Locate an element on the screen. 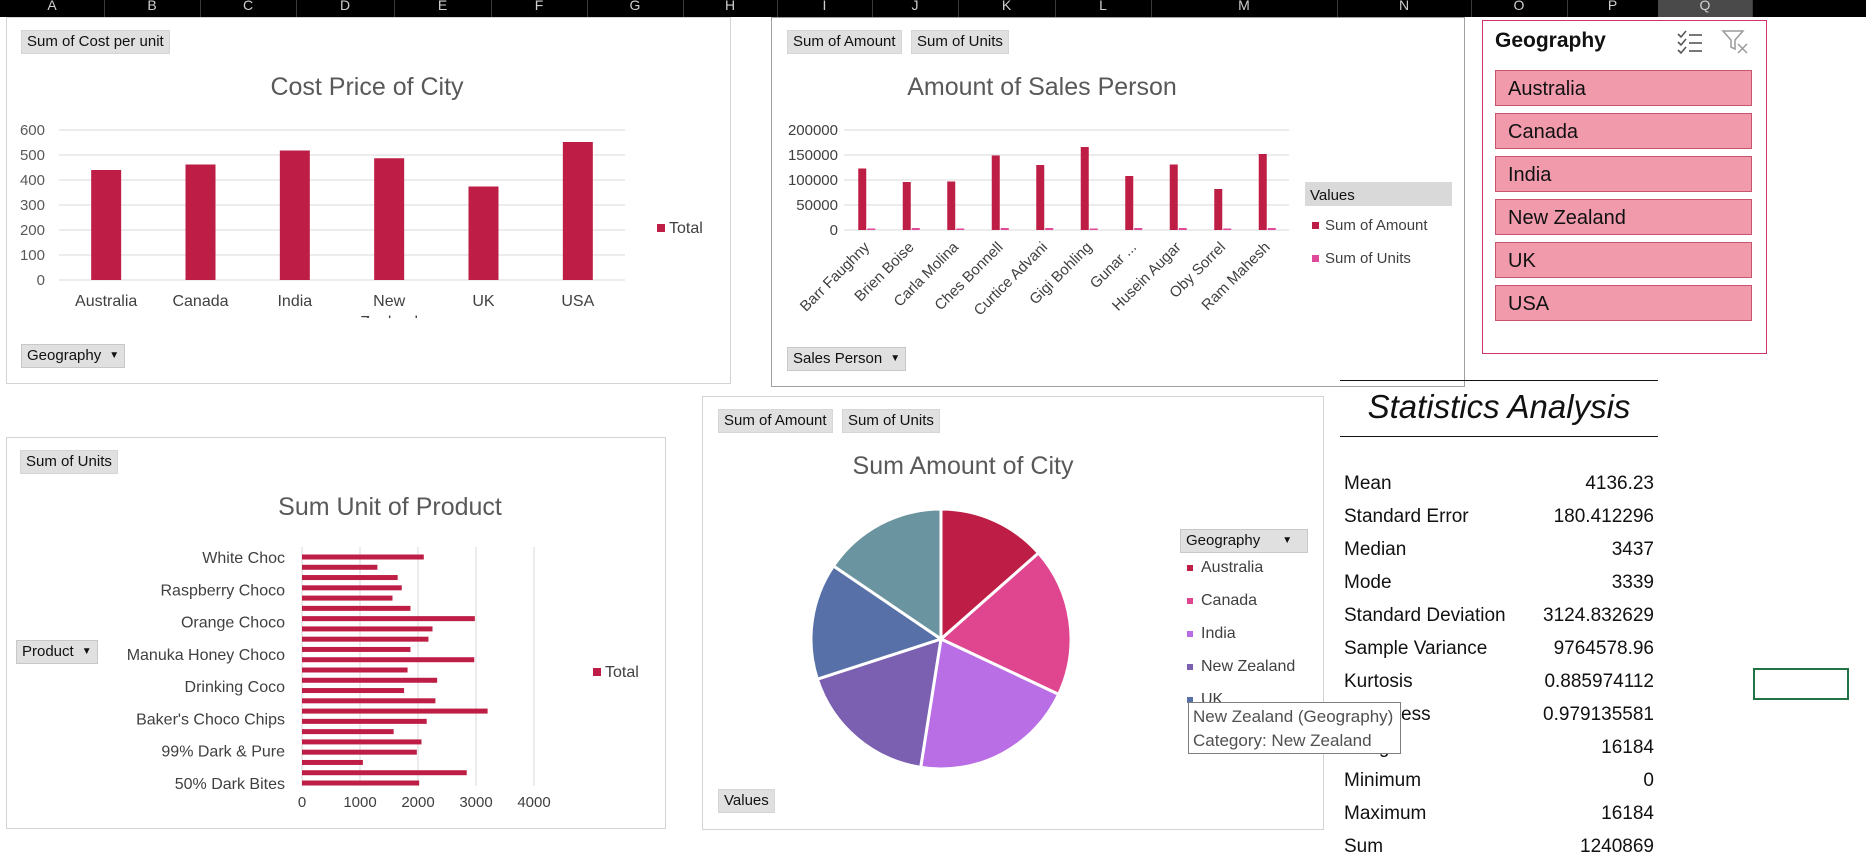 The image size is (1866, 860). legend-entry: Australia is located at coordinates (1225, 568).